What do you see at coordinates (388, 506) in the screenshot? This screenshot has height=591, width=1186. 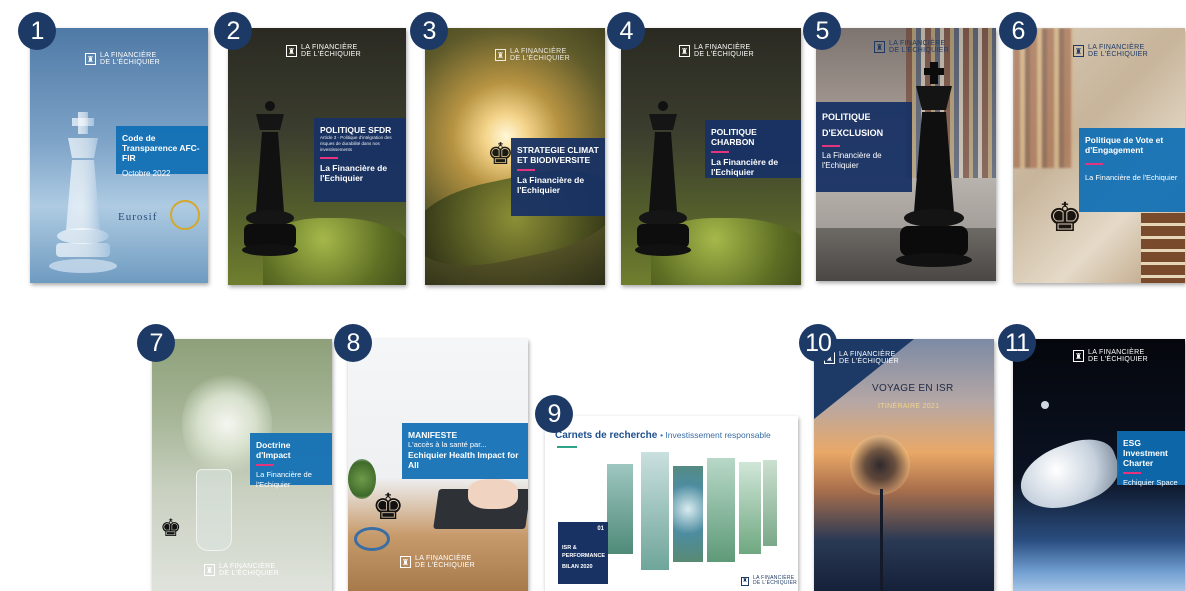 I see `black-king-icon: ♚` at bounding box center [388, 506].